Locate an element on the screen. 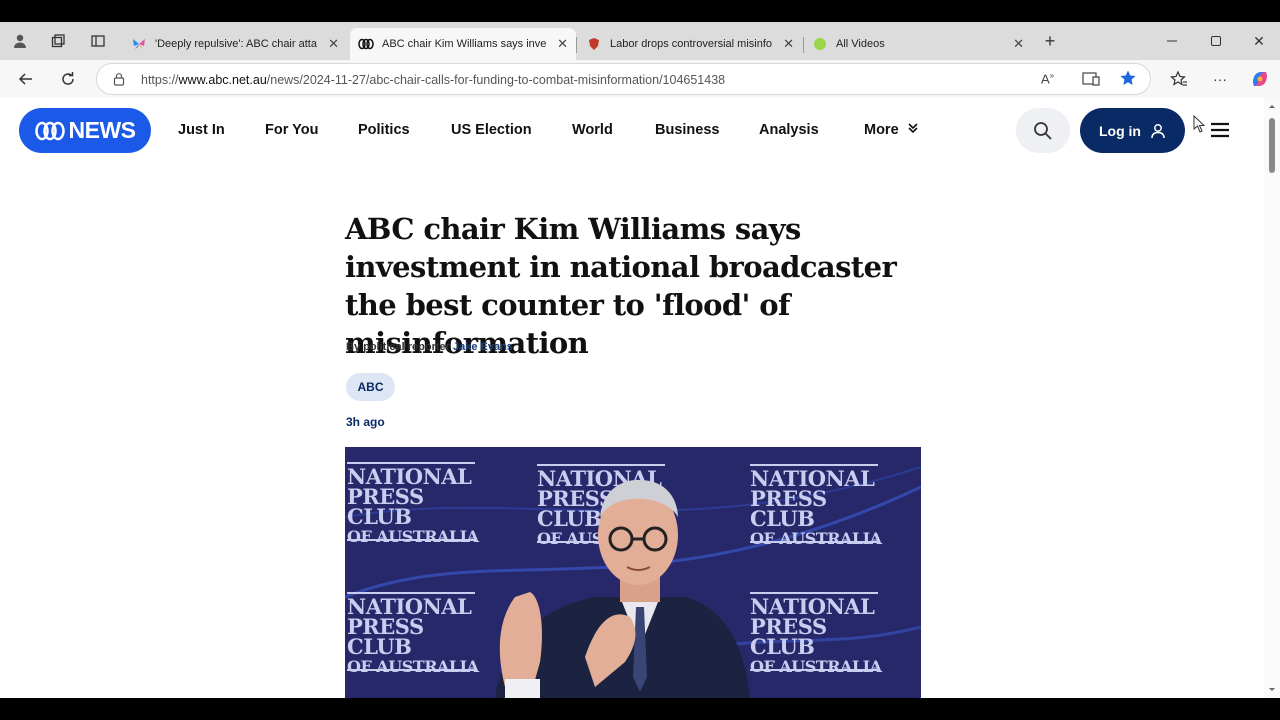 This screenshot has height=720, width=1280. scrollbar-thumb is located at coordinates (1272, 145).